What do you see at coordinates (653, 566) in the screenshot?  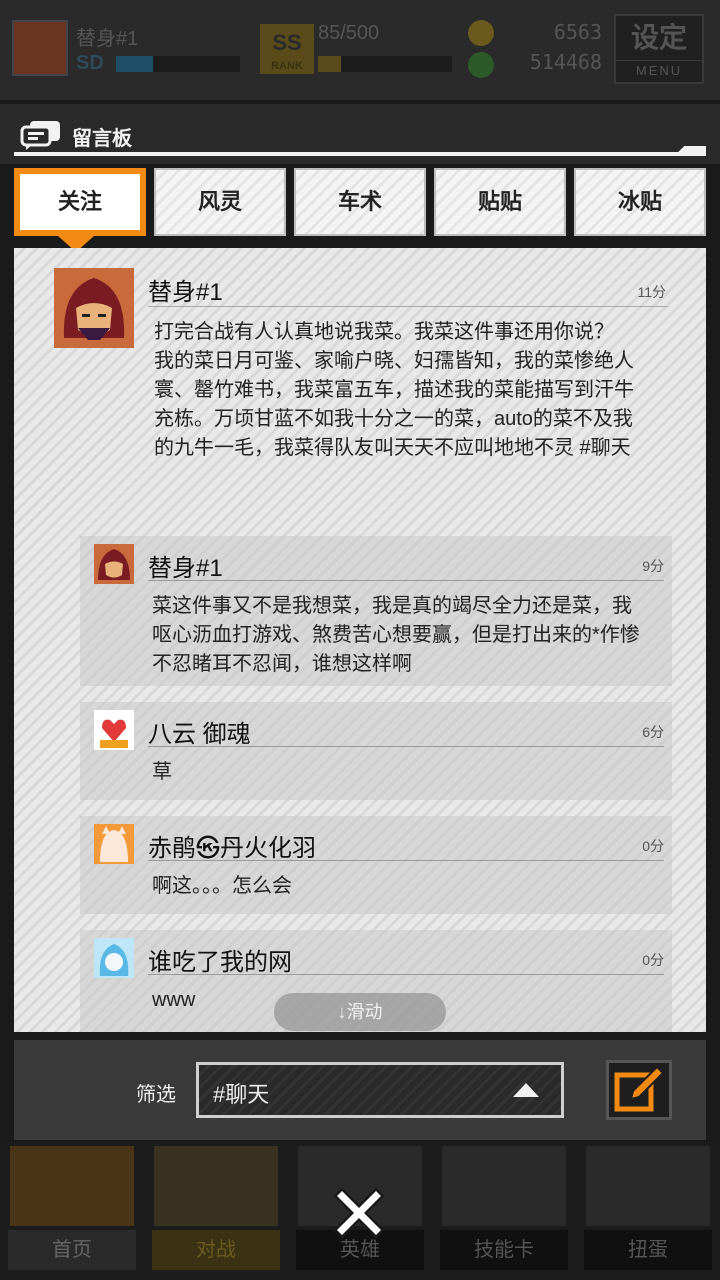 I see `reply-time: 9分` at bounding box center [653, 566].